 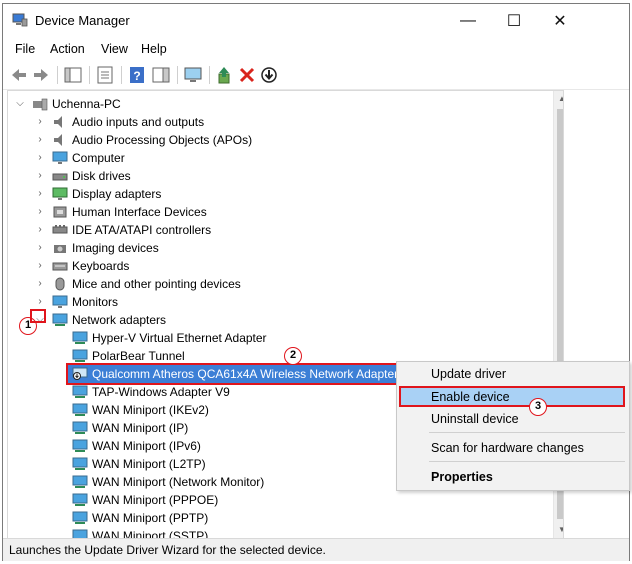 What do you see at coordinates (139, 212) in the screenshot?
I see `category-label: Human Interface Devices` at bounding box center [139, 212].